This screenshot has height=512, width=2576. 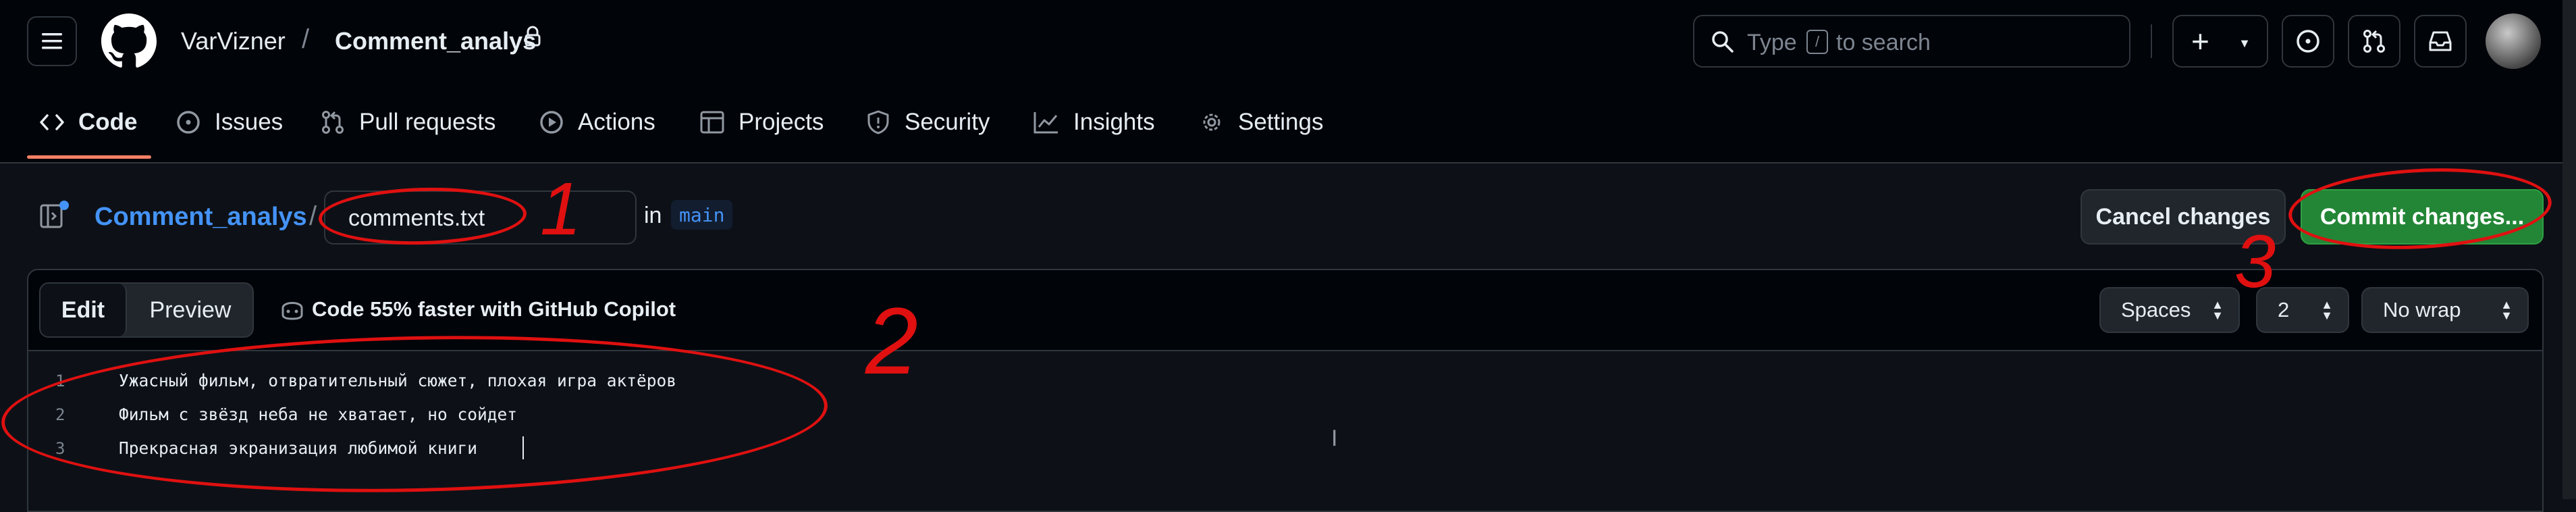 What do you see at coordinates (2284, 310) in the screenshot?
I see `indent-size-value: 2` at bounding box center [2284, 310].